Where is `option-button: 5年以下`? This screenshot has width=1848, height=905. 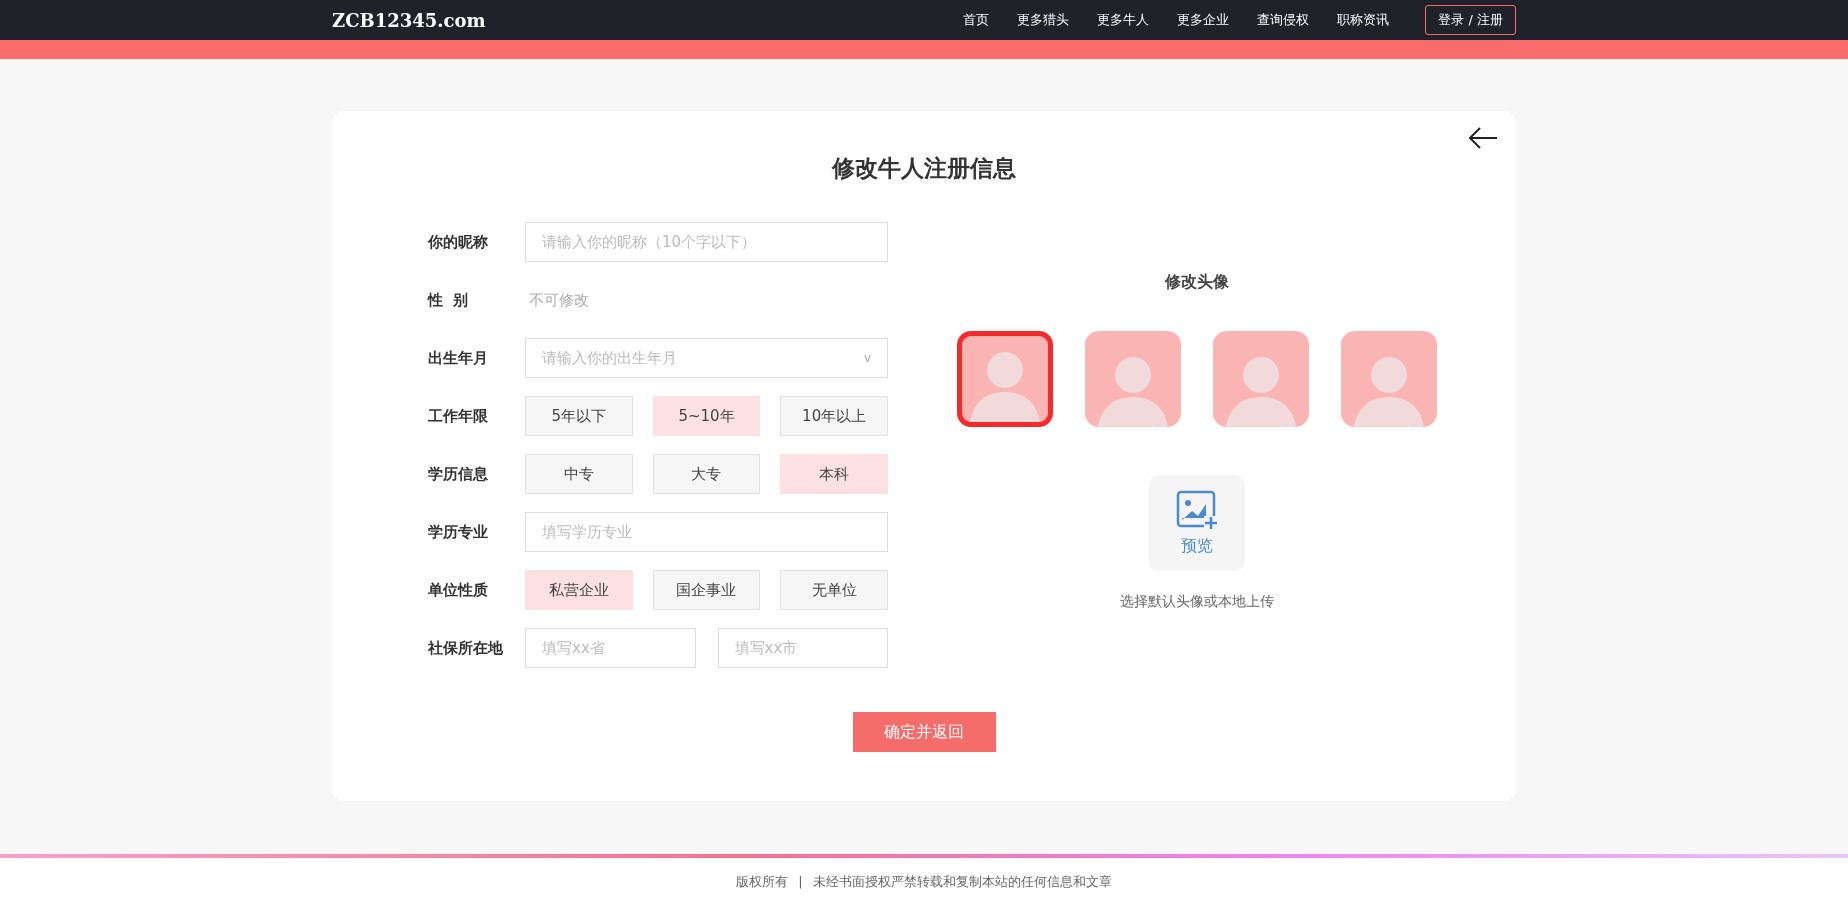 option-button: 5年以下 is located at coordinates (579, 416).